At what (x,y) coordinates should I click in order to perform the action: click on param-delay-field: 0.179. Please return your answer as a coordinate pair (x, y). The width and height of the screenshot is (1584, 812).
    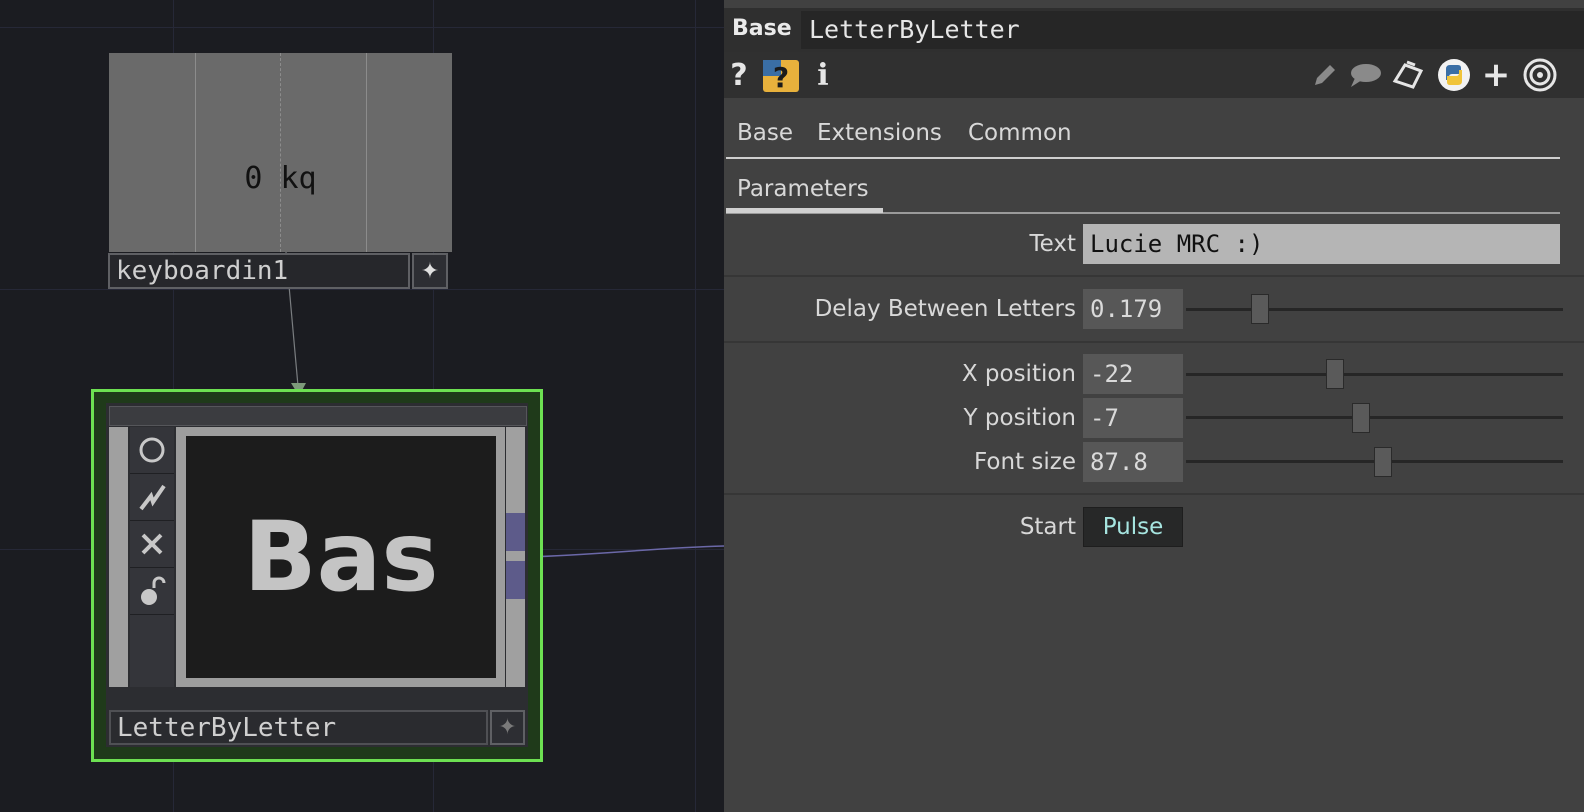
    Looking at the image, I should click on (1133, 309).